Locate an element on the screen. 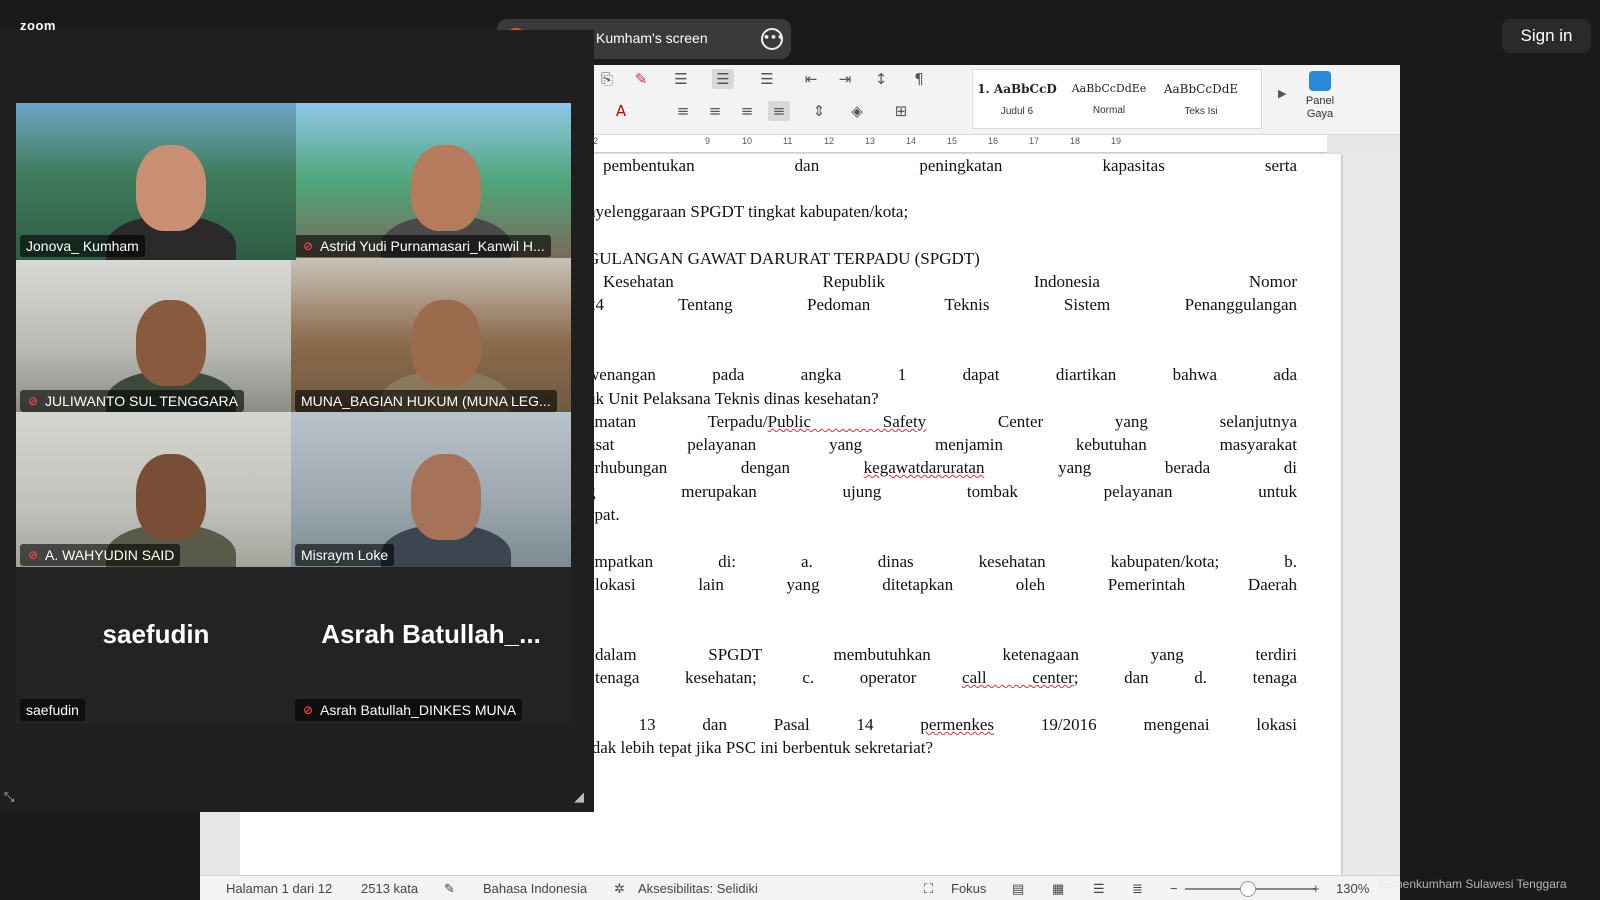  participant-nametag: ⊘ JULIWANTO SUL TENGGARA is located at coordinates (132, 401).